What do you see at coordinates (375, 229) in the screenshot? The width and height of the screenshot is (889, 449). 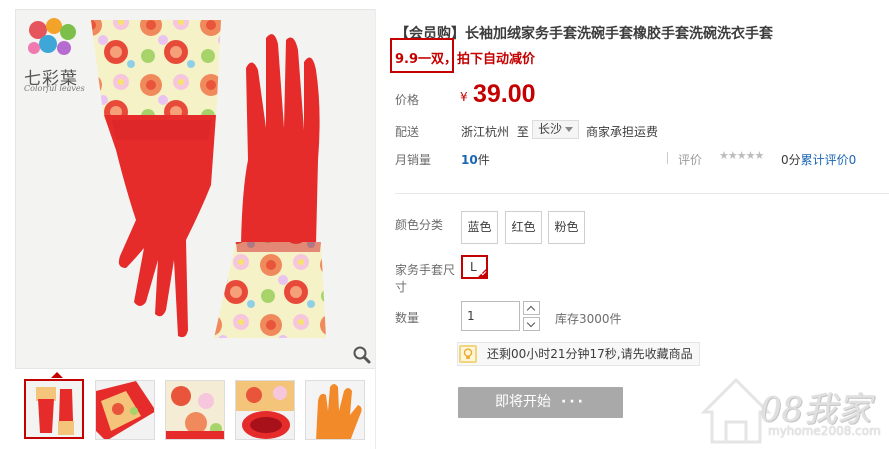 I see `column-divider` at bounding box center [375, 229].